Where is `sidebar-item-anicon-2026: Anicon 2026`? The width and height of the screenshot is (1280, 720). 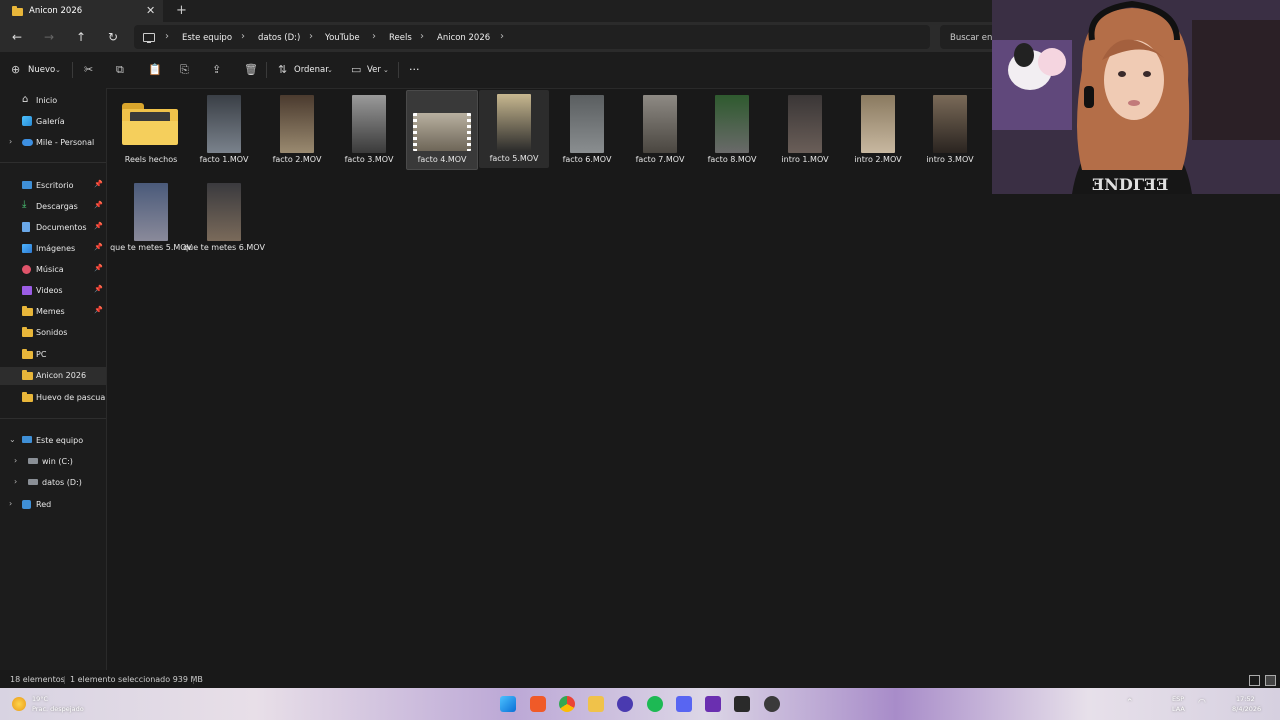
sidebar-item-anicon-2026: Anicon 2026 is located at coordinates (53, 376).